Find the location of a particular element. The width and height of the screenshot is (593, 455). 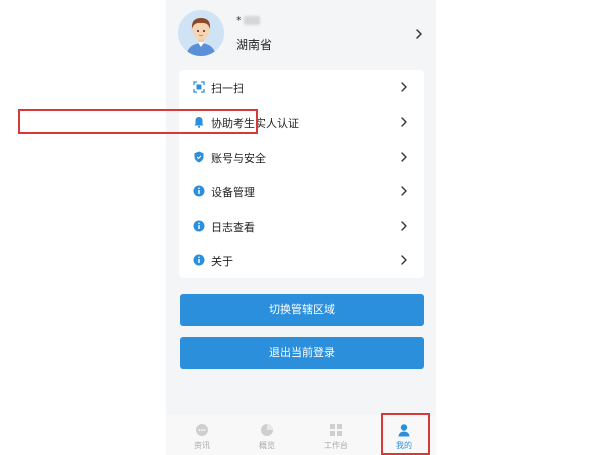

avatar is located at coordinates (201, 33).